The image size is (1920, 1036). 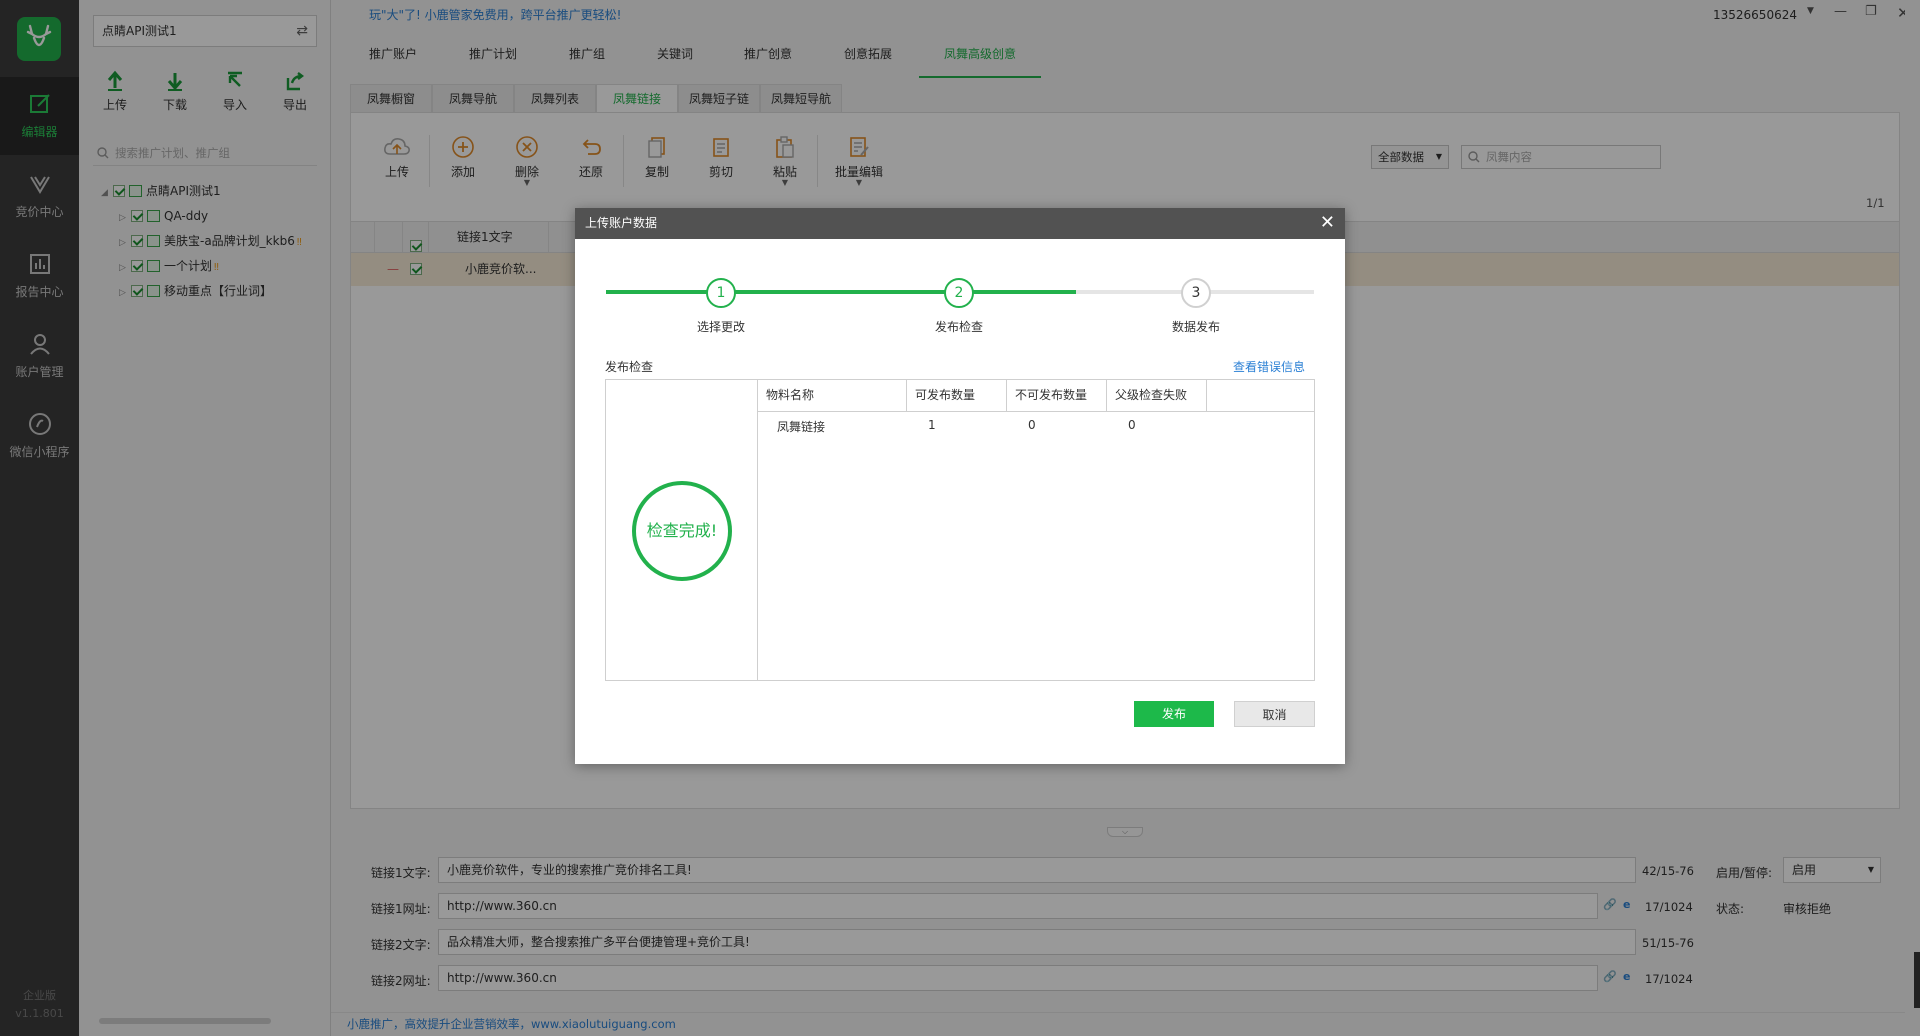 I want to click on step-1-node: 1, so click(x=721, y=293).